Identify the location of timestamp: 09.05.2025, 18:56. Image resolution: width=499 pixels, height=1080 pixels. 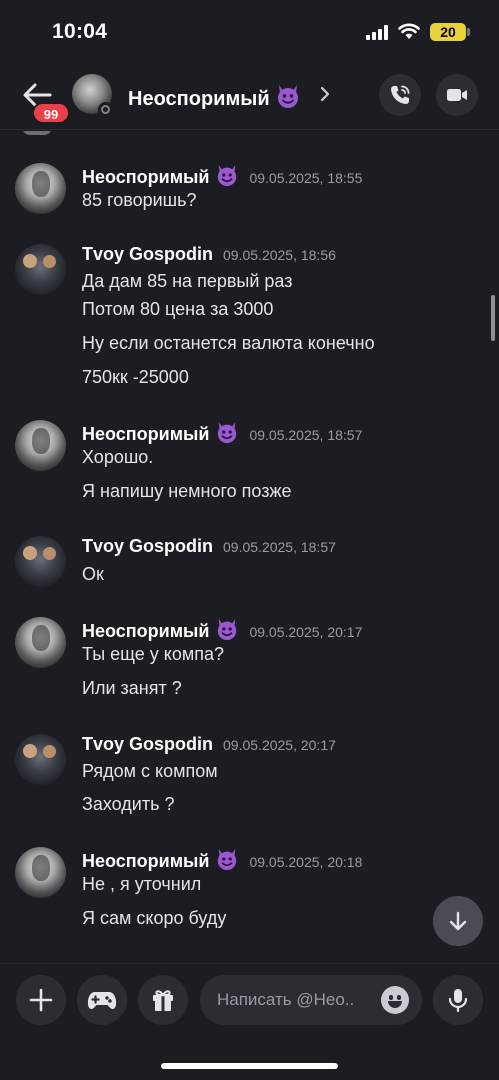
(279, 255).